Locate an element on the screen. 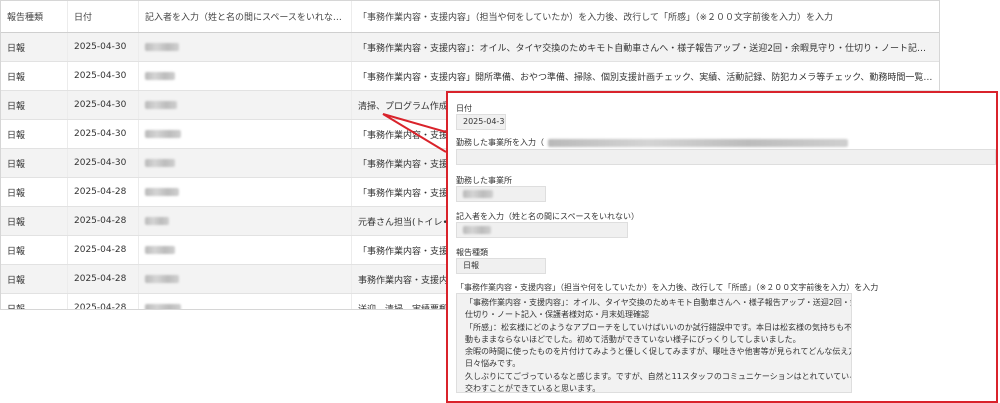 The width and height of the screenshot is (1000, 403). report-type-label: 報告種類 is located at coordinates (472, 252).